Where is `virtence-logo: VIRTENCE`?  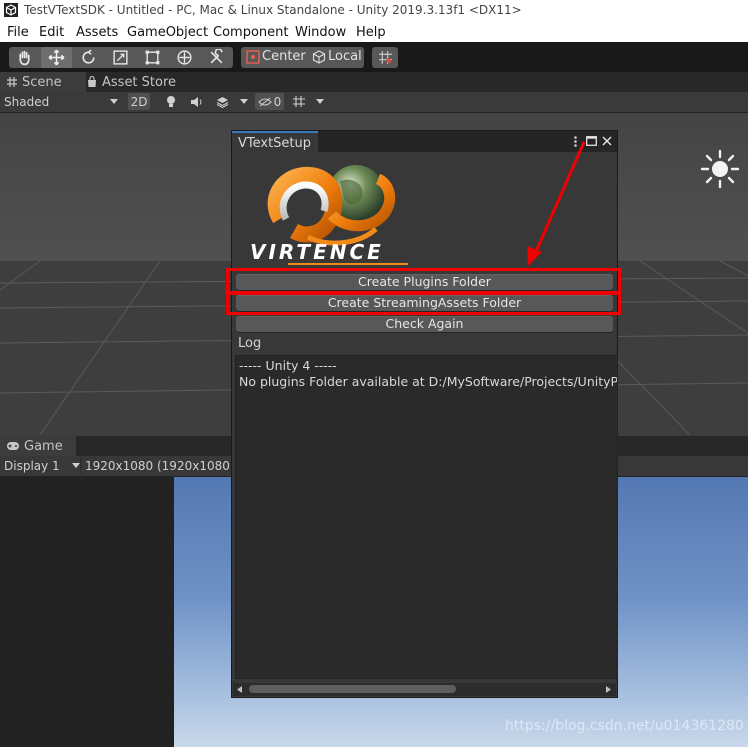 virtence-logo: VIRTENCE is located at coordinates (329, 215).